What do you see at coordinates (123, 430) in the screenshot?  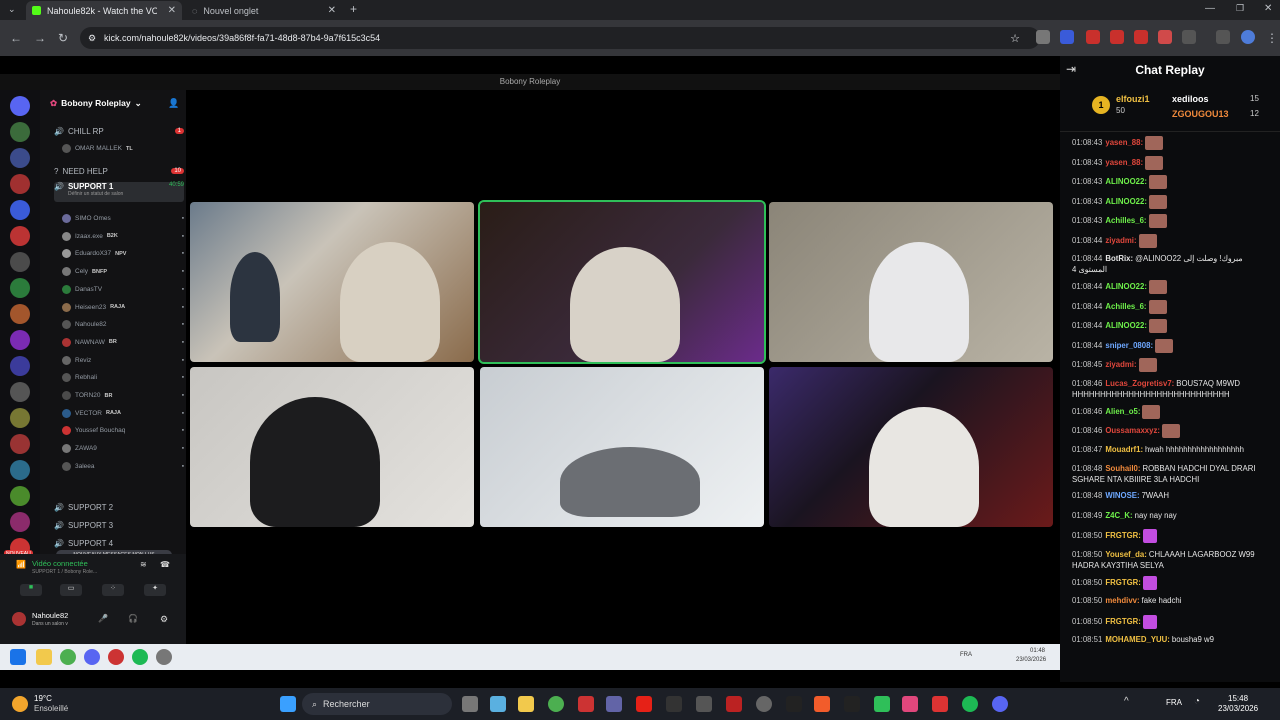 I see `voice-user: Youssef Bouchaq ▪` at bounding box center [123, 430].